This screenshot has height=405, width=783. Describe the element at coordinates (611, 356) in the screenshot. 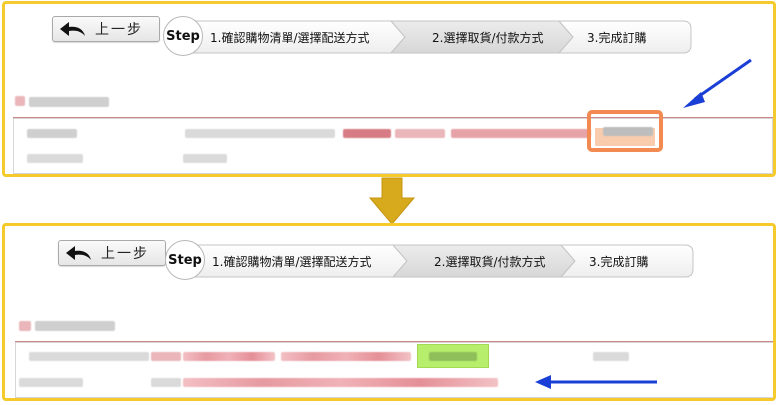

I see `row-value-blurred` at that location.